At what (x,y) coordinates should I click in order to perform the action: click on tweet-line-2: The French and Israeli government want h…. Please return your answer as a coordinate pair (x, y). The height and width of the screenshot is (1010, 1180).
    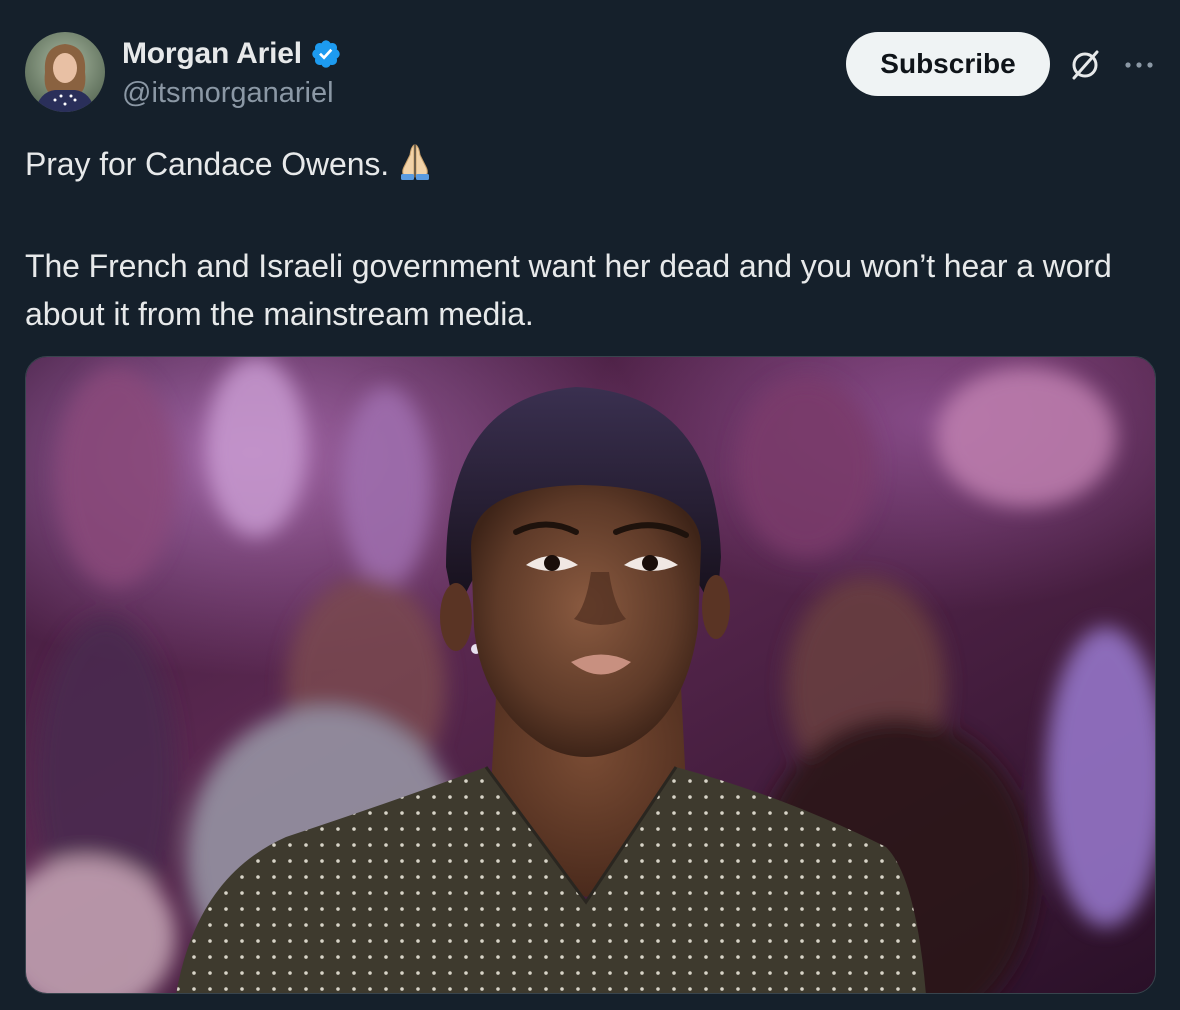
    Looking at the image, I should click on (568, 290).